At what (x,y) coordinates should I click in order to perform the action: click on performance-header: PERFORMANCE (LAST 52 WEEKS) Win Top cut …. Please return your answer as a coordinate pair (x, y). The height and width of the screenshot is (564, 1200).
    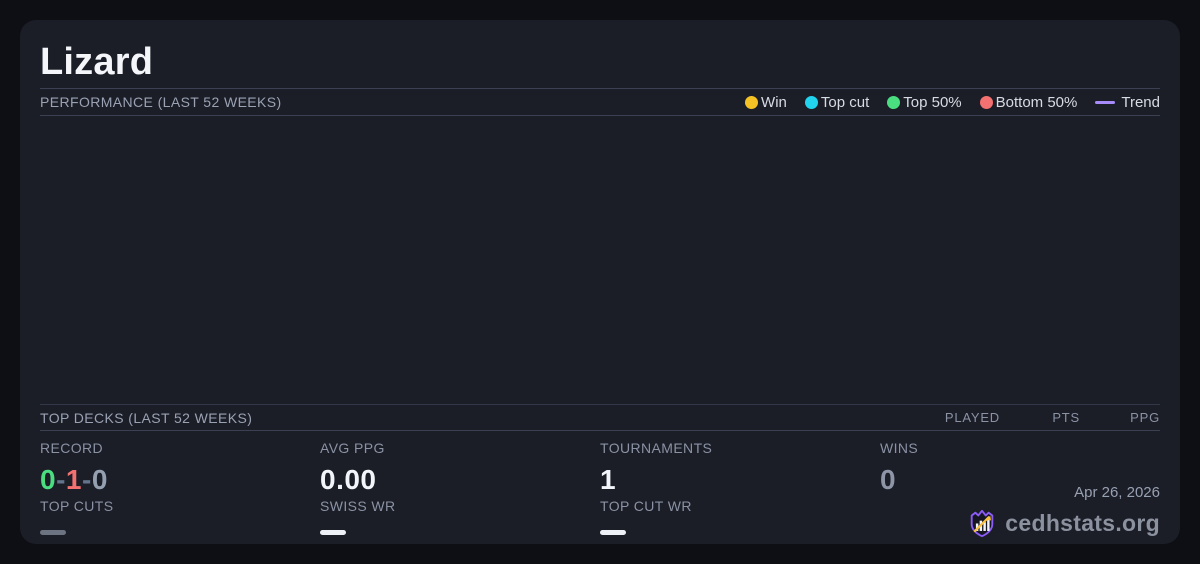
    Looking at the image, I should click on (600, 102).